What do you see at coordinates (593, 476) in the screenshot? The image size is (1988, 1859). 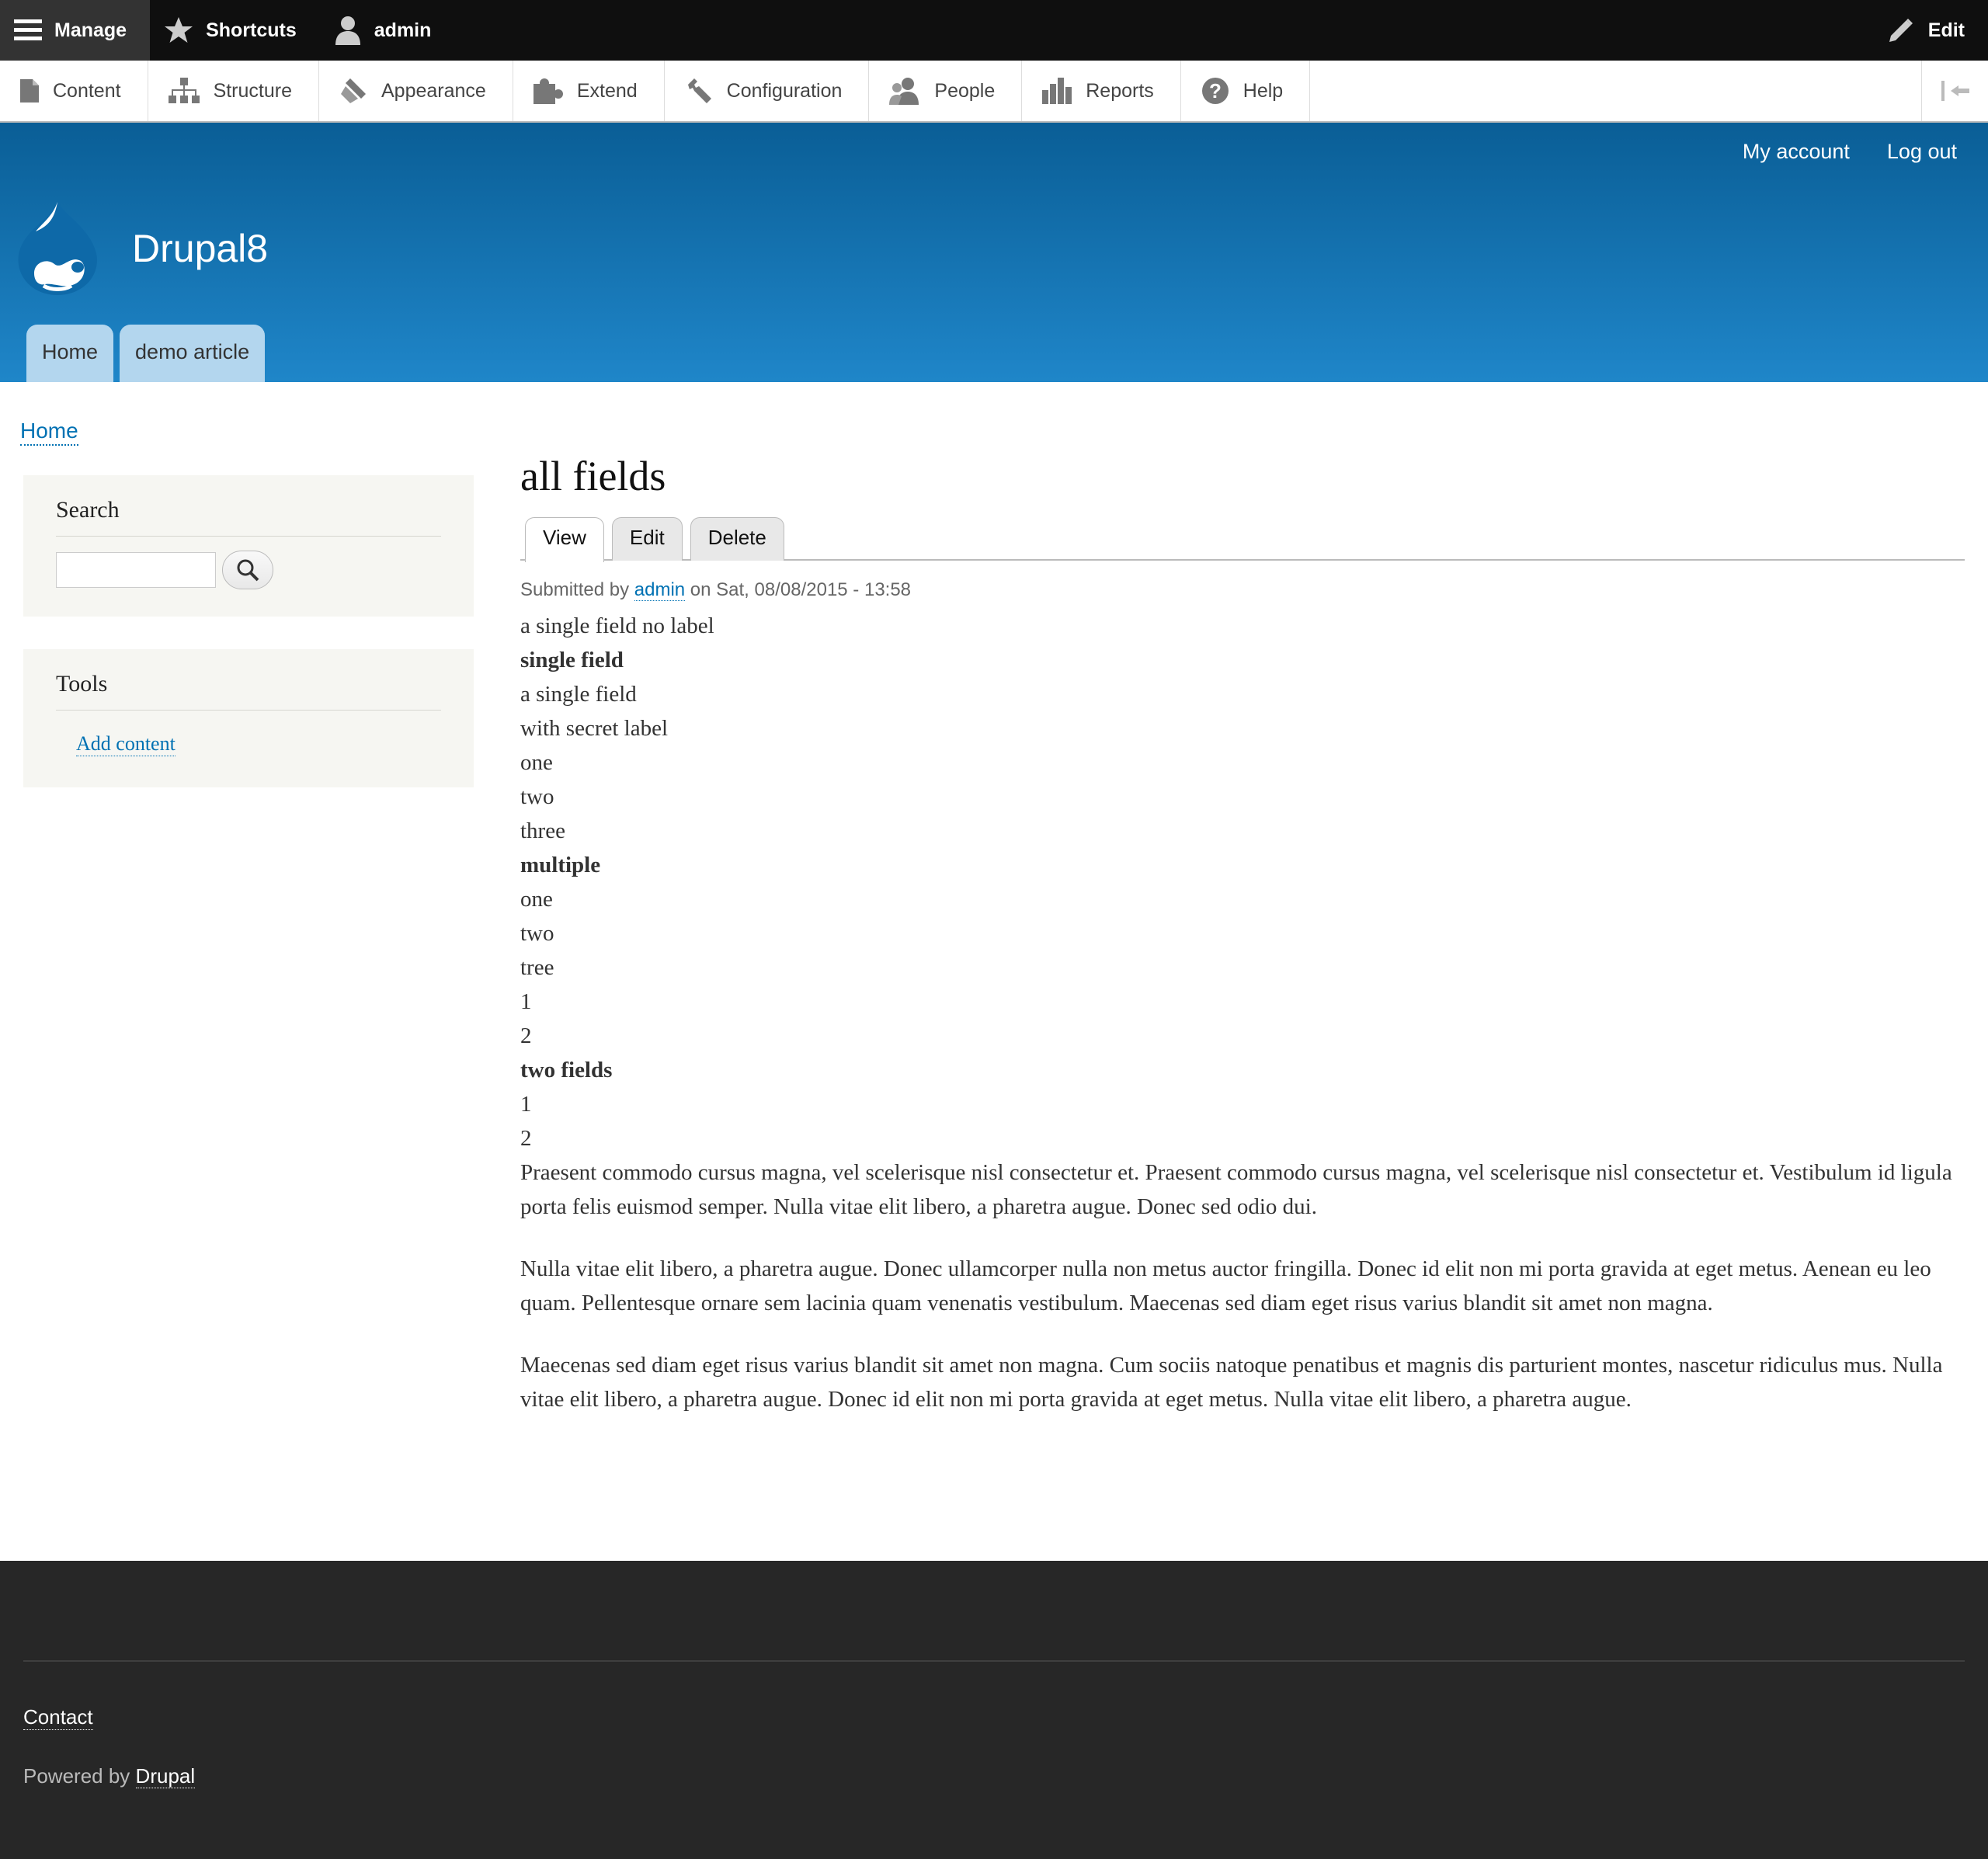 I see `page-title: all fields` at bounding box center [593, 476].